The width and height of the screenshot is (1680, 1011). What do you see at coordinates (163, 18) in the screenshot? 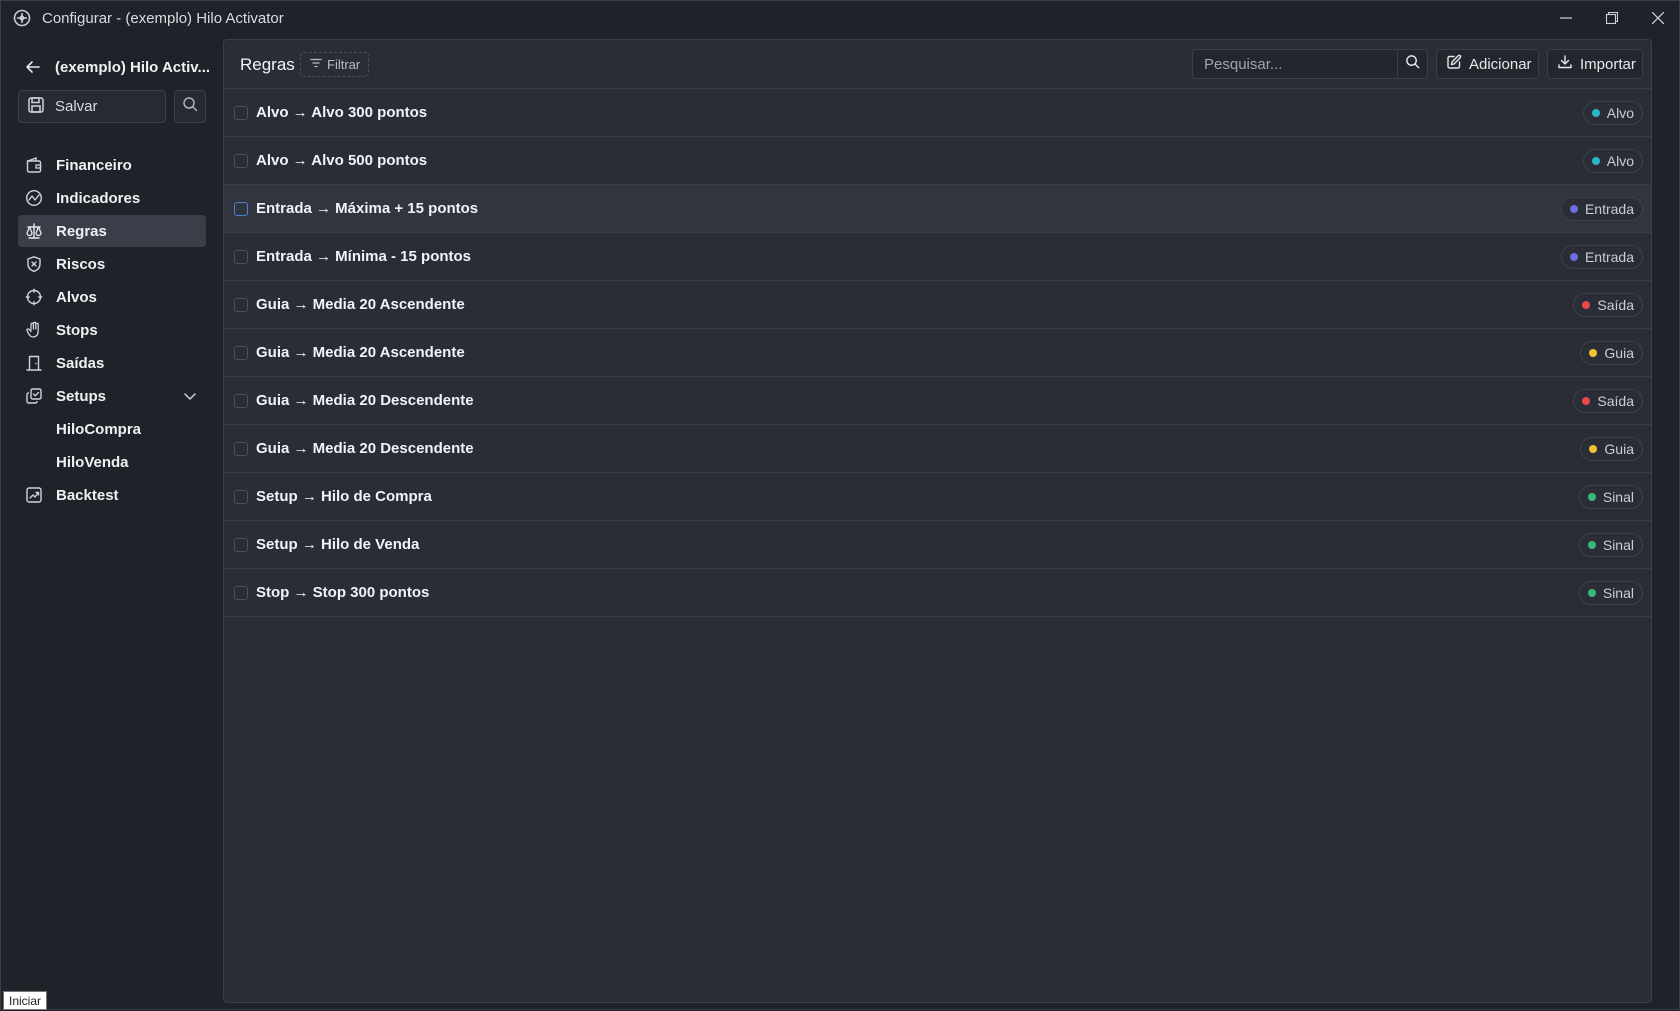
I see `window-title: Configurar - (exemplo) Hilo Activator` at bounding box center [163, 18].